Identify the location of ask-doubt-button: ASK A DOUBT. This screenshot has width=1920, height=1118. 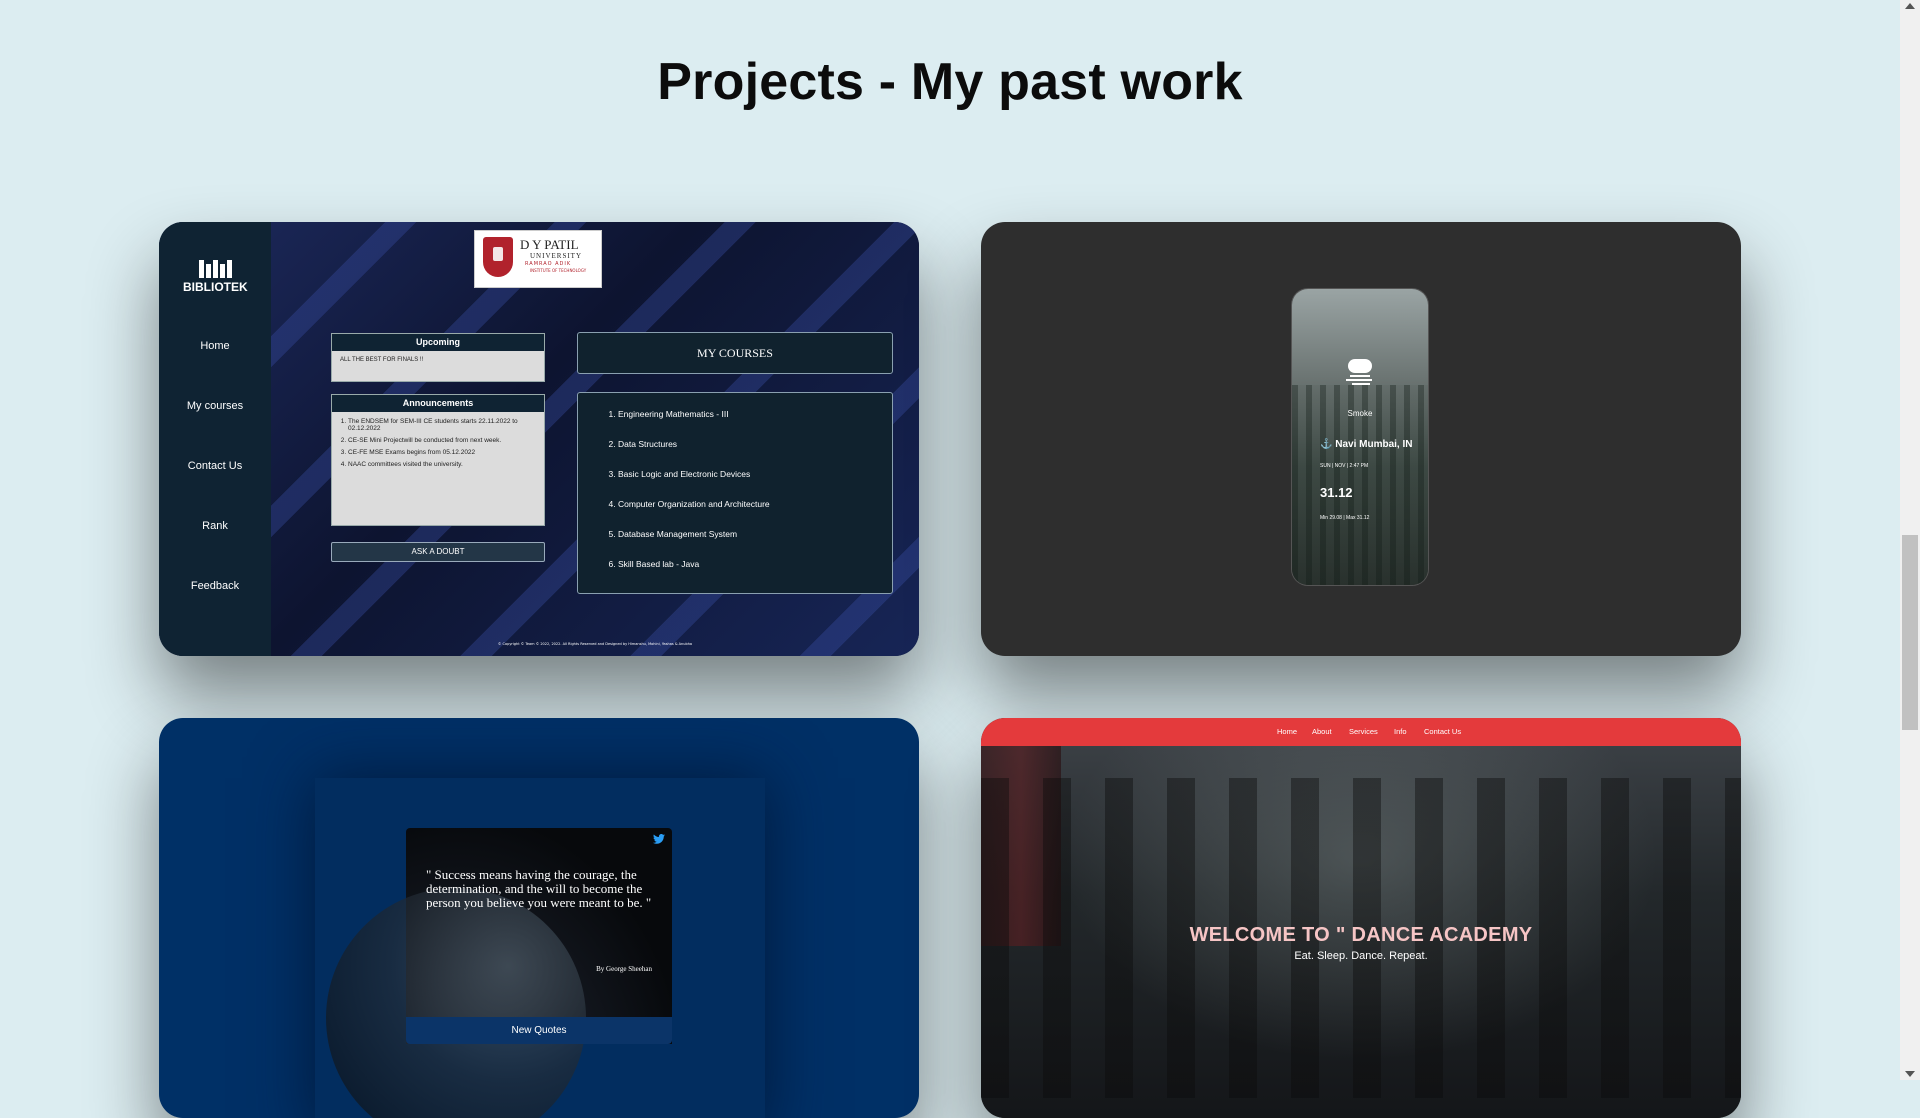
(438, 552).